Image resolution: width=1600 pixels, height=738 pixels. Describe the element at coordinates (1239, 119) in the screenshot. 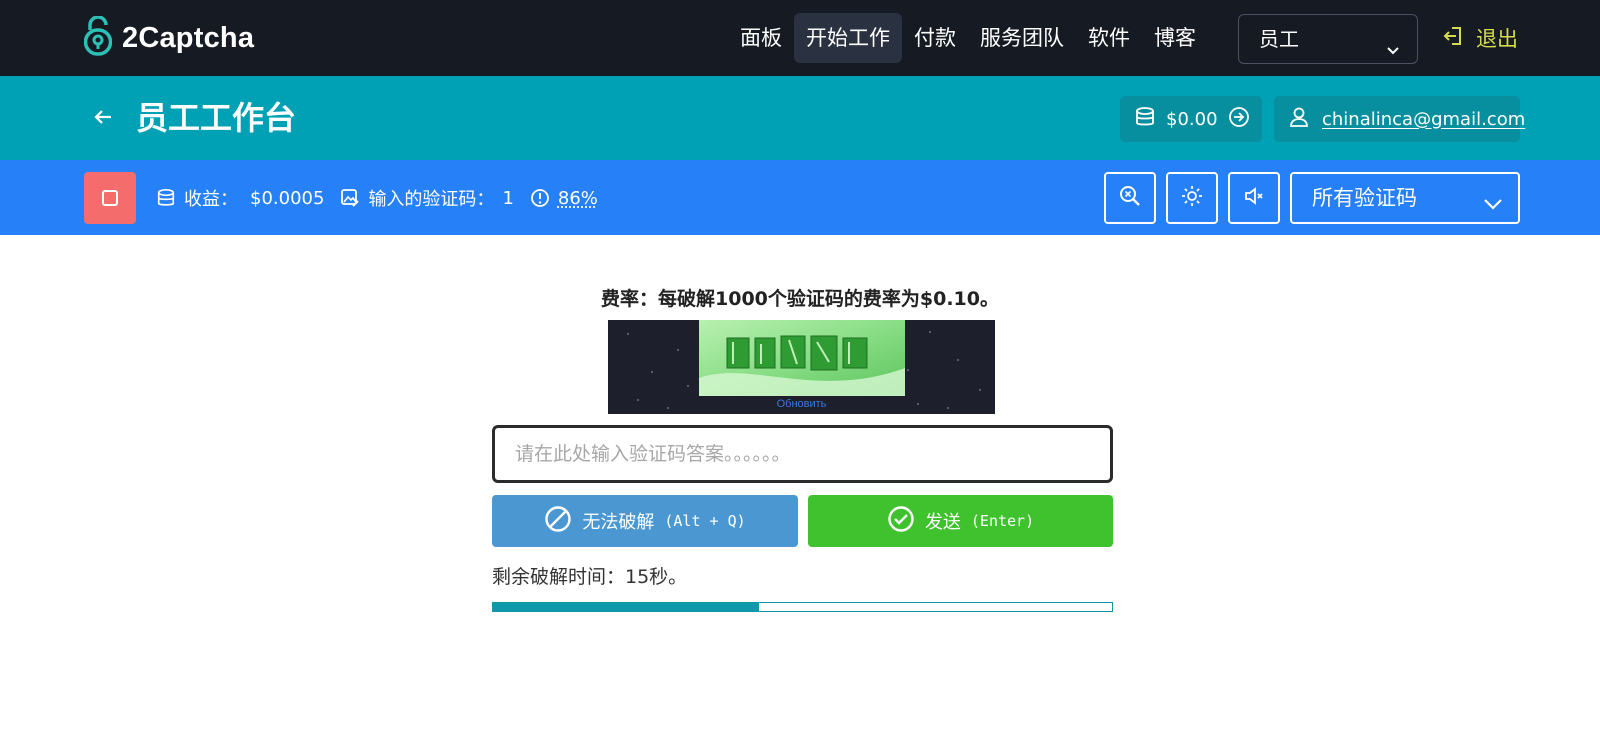

I see `arrow-right-circle-icon` at that location.